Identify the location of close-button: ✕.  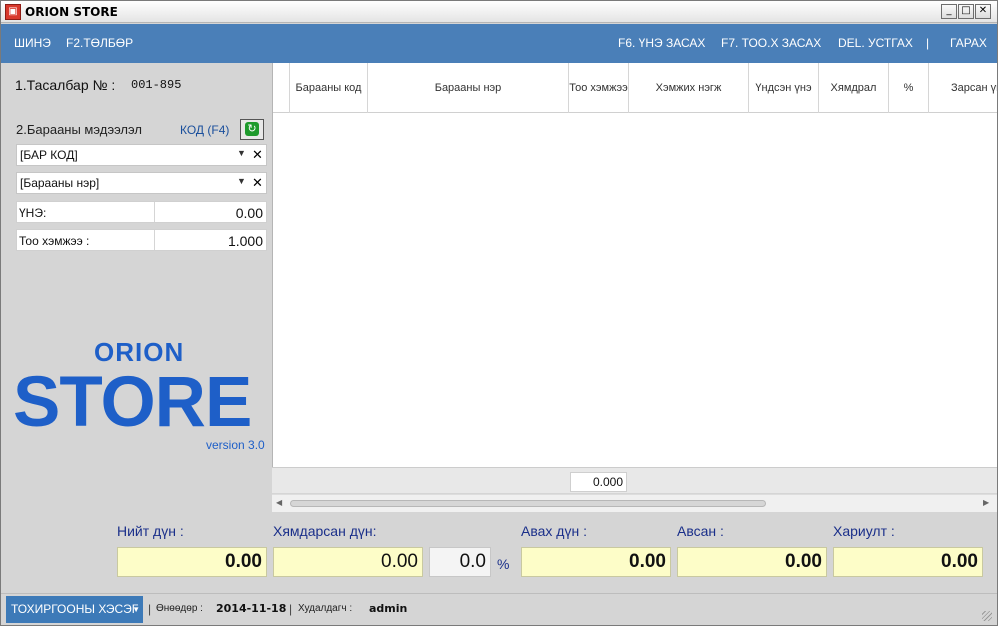
(983, 11).